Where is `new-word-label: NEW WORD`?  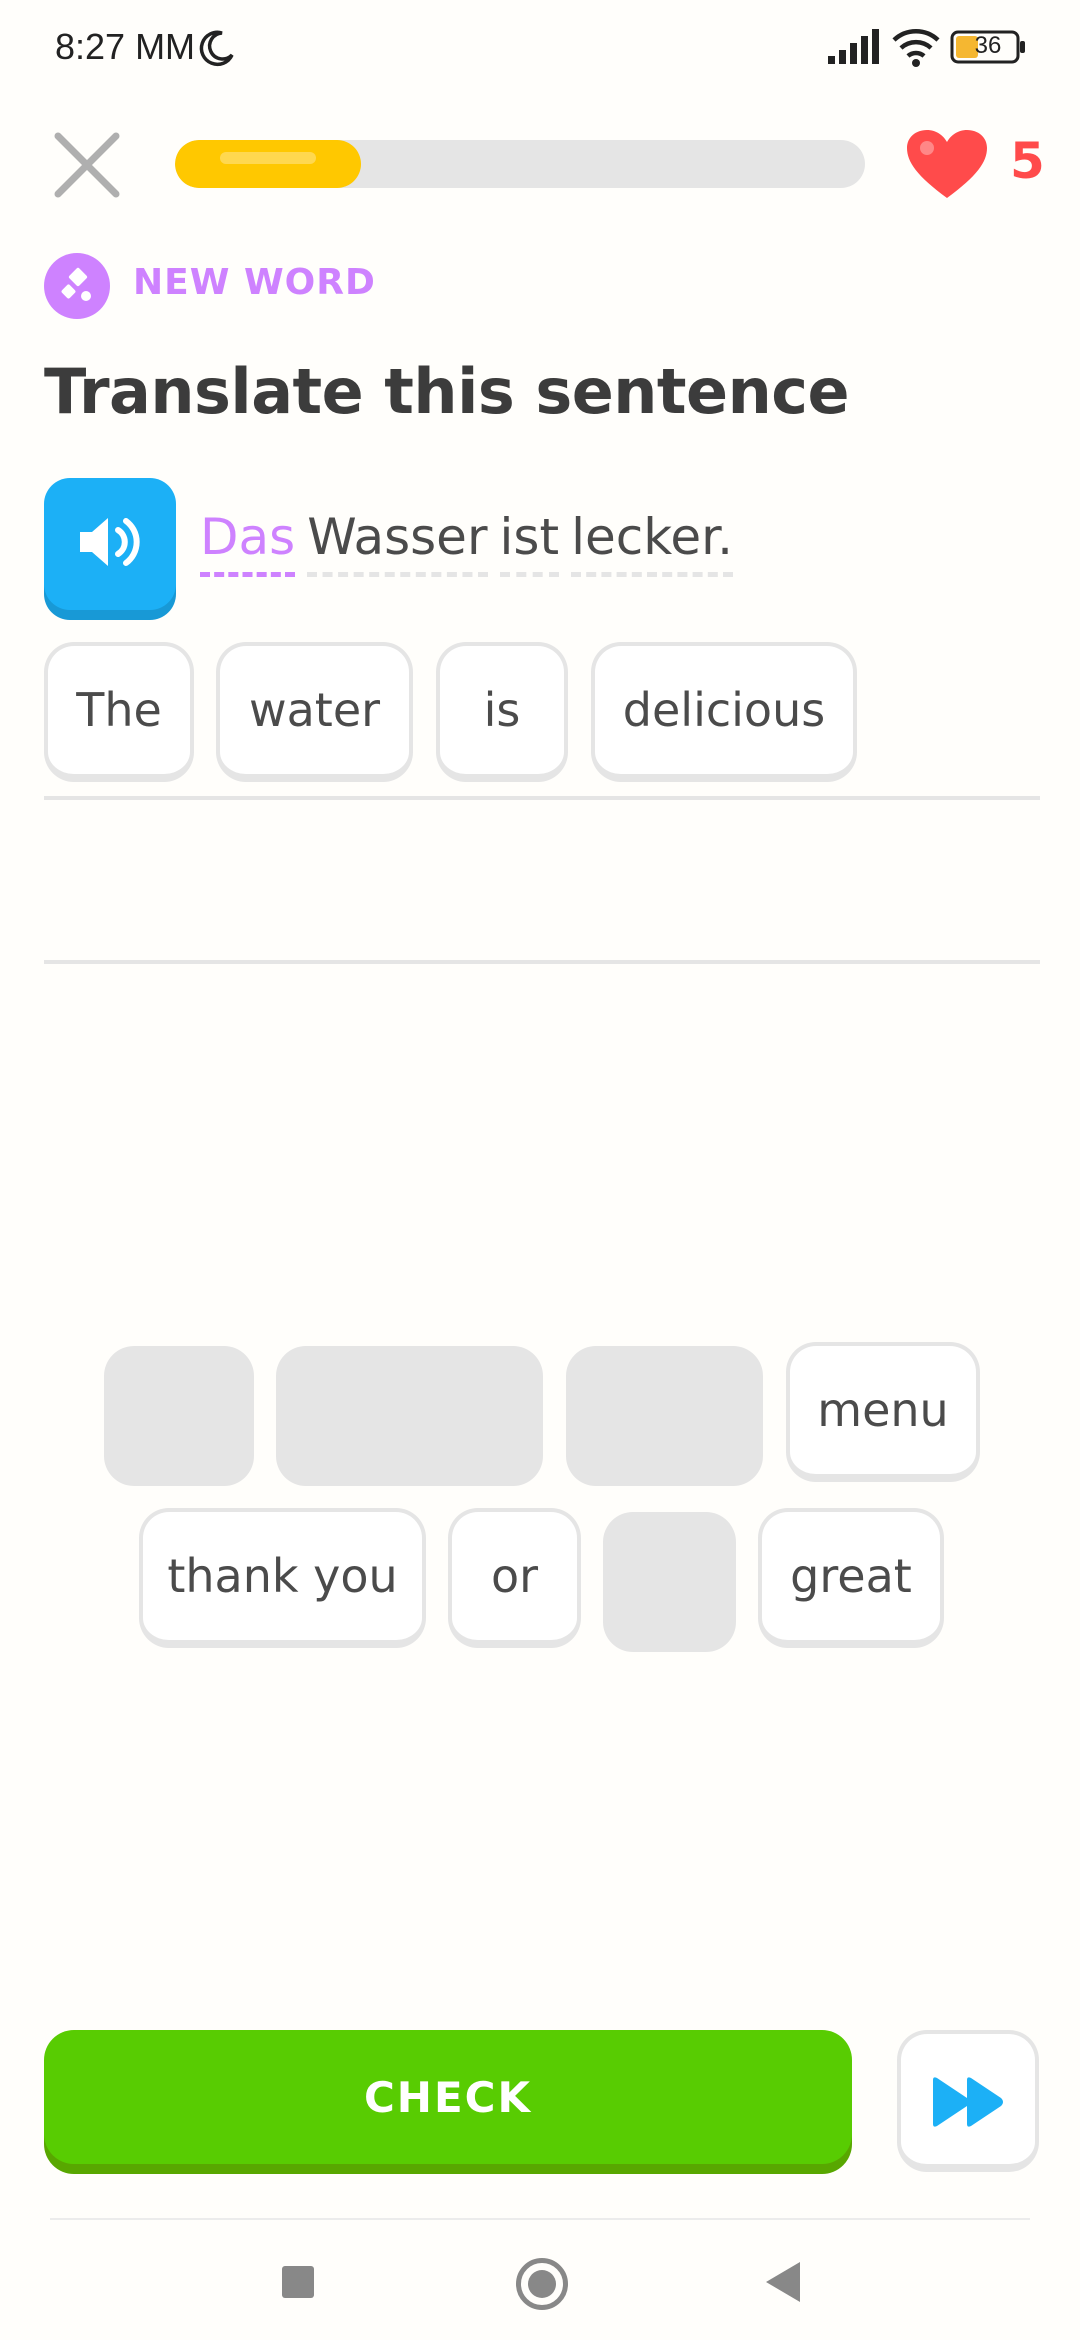 new-word-label: NEW WORD is located at coordinates (254, 282).